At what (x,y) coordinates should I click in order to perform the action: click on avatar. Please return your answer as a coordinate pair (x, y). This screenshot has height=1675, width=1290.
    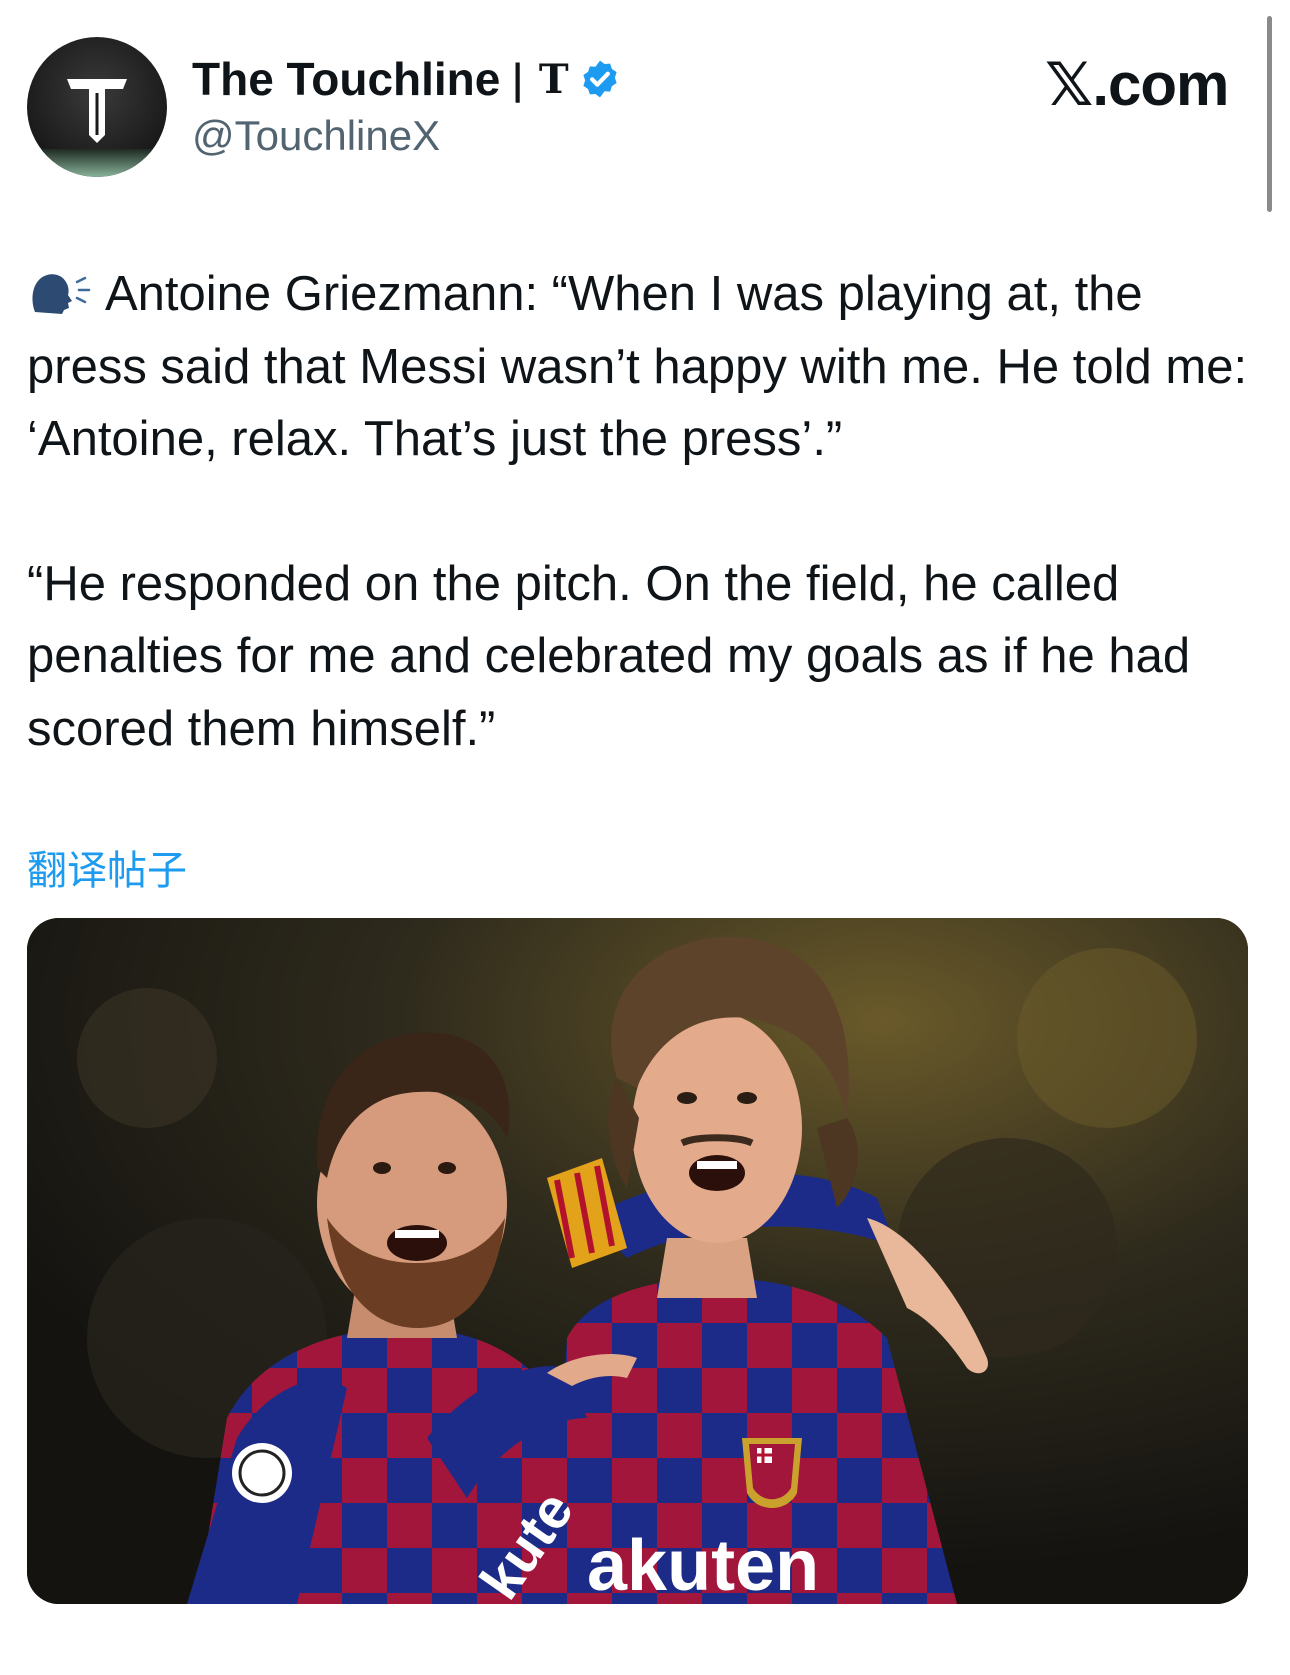
    Looking at the image, I should click on (97, 107).